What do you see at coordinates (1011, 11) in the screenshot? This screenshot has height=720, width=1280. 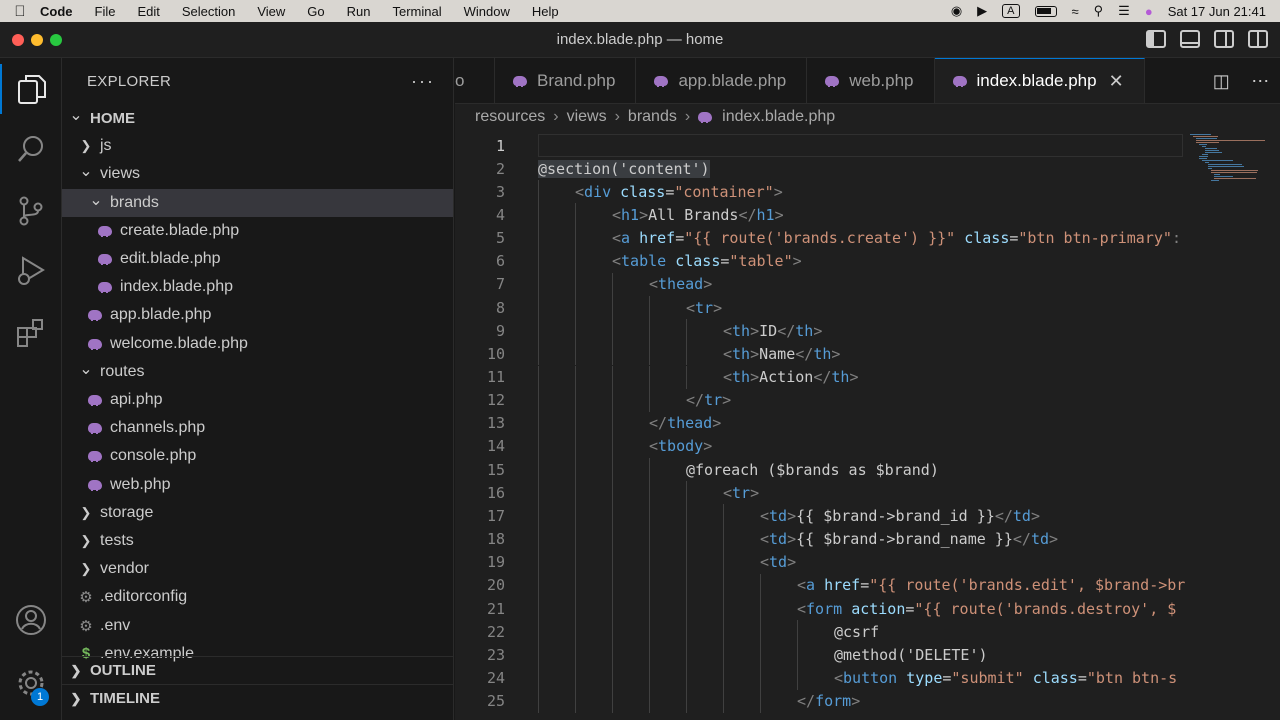 I see `keyboard-input-icon: A` at bounding box center [1011, 11].